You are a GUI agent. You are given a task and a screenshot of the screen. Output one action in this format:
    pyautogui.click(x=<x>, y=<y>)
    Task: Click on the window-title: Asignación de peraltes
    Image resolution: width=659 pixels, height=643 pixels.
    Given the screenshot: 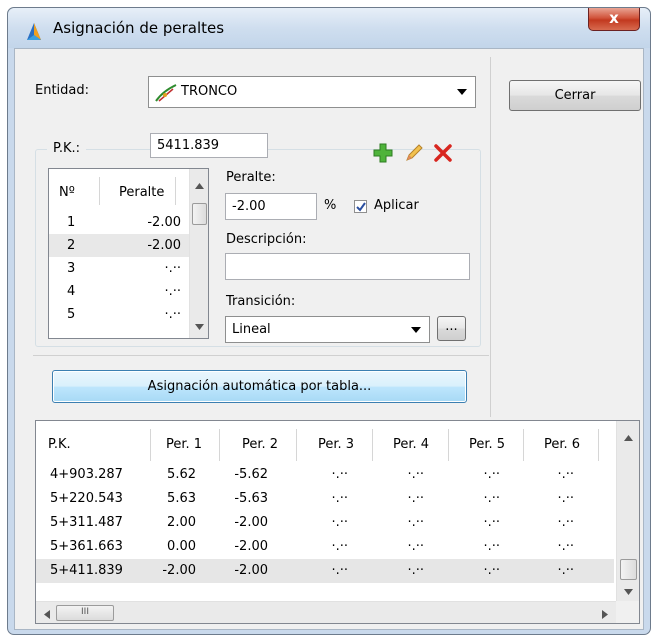 What is the action you would take?
    pyautogui.click(x=139, y=28)
    